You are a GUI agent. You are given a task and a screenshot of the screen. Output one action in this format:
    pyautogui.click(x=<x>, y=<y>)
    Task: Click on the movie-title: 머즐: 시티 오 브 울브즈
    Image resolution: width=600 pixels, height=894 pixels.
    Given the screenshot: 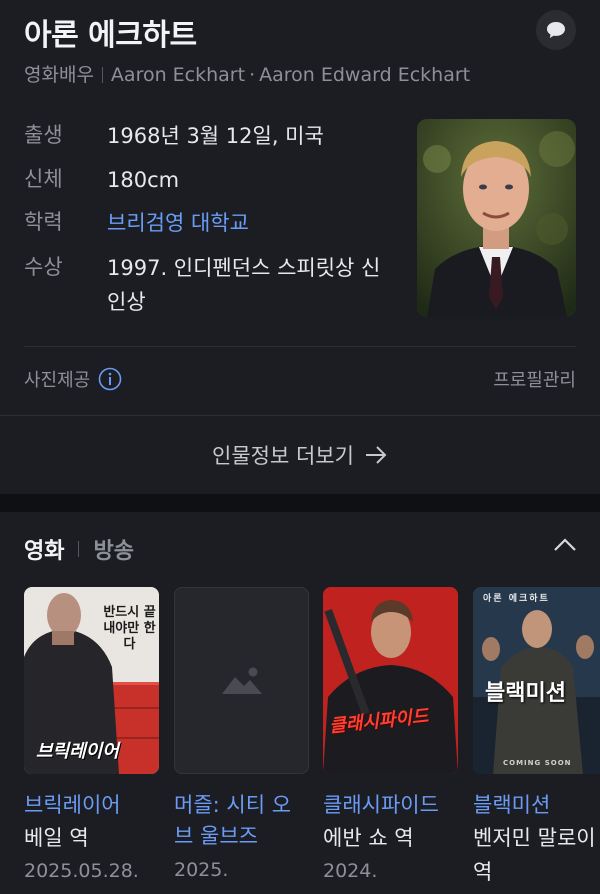 What is the action you would take?
    pyautogui.click(x=241, y=821)
    